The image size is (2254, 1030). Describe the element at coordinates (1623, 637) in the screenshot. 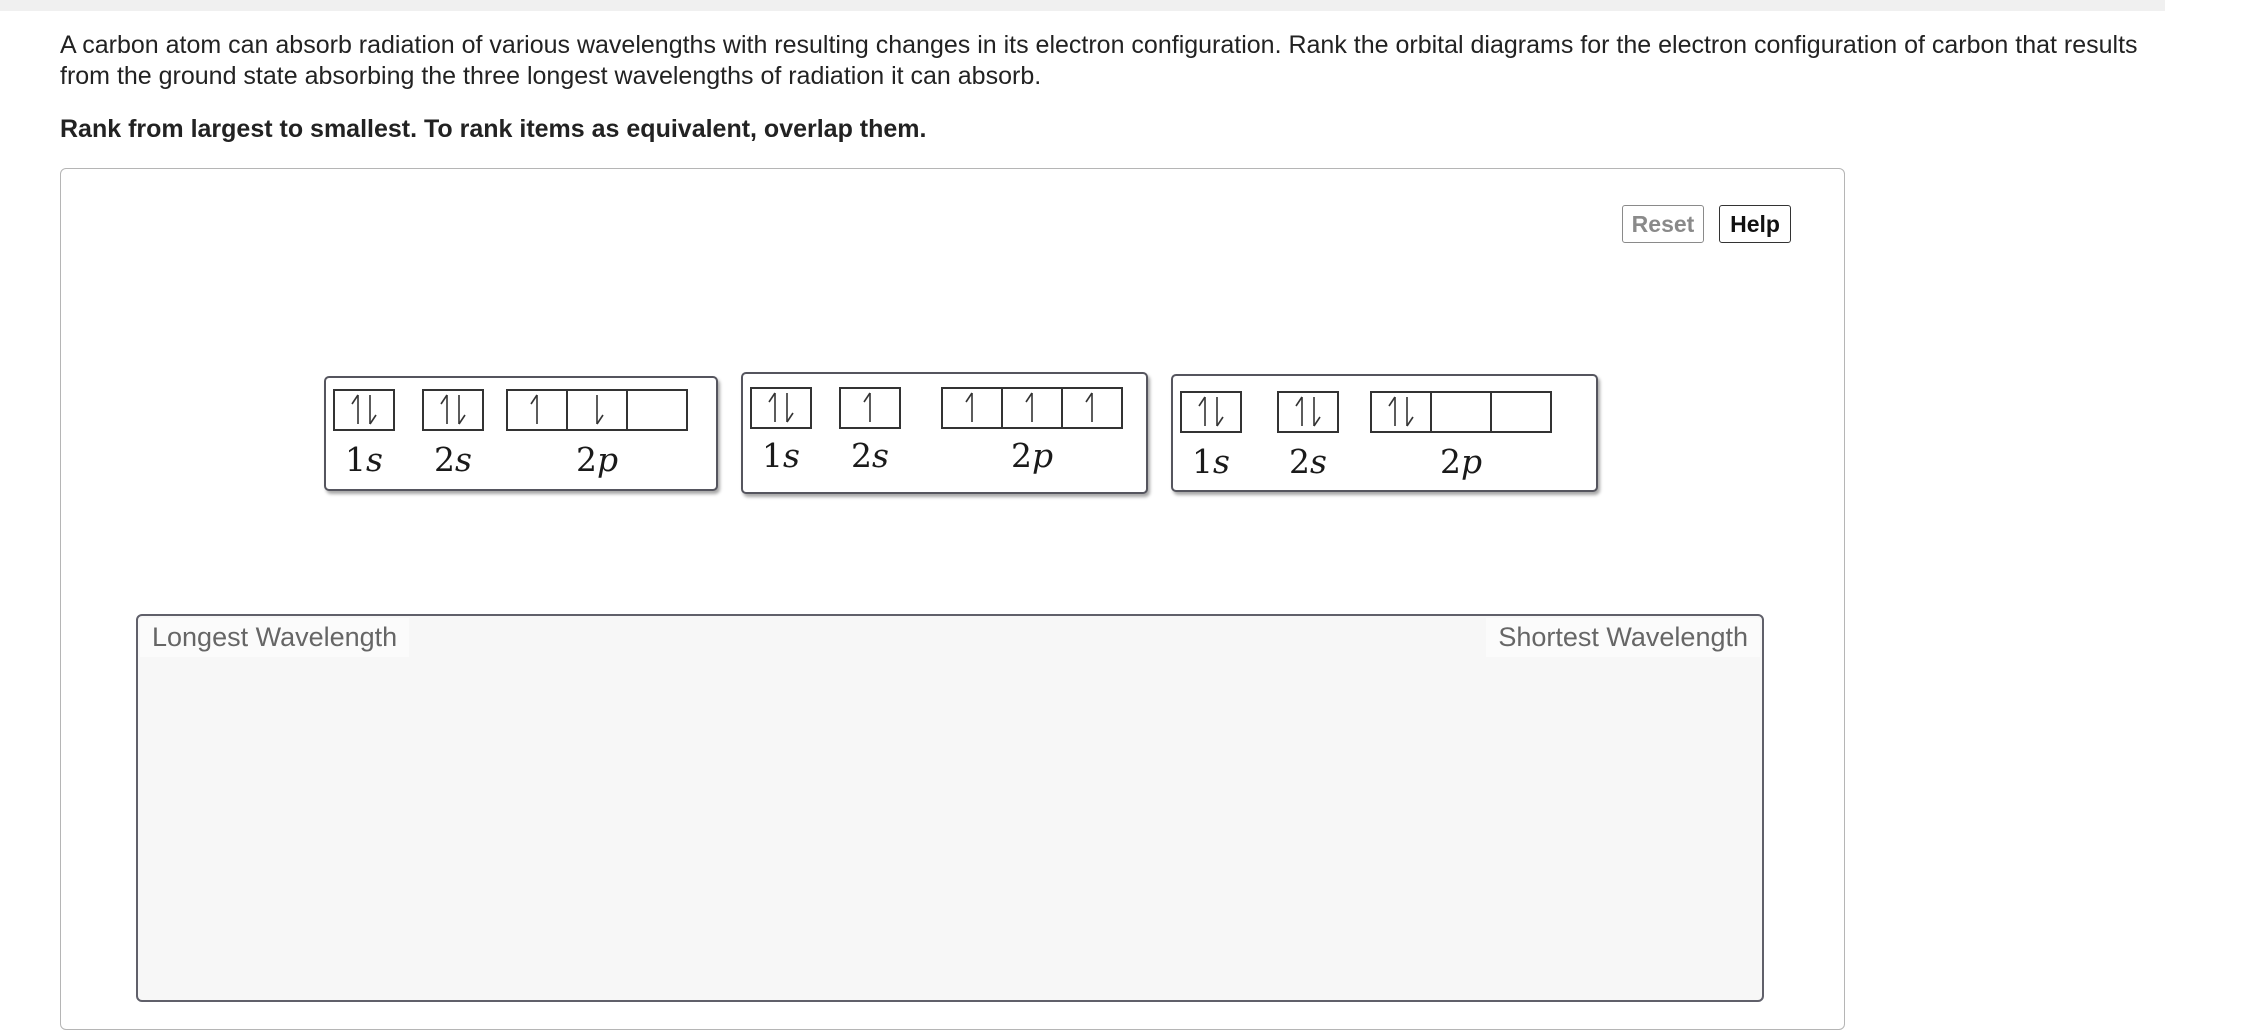

I see `shortest-wavelength-label: Shortest Wavelength` at that location.